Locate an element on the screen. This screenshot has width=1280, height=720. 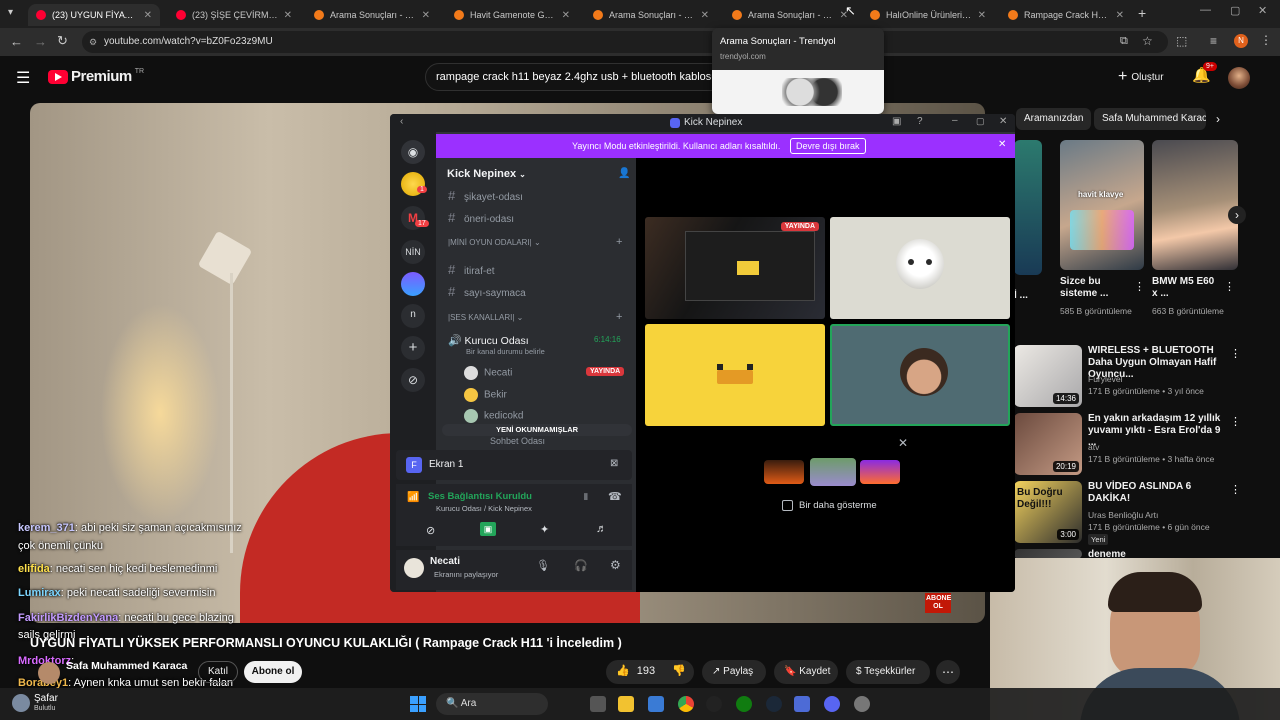
chip-from-search: Aramanızdan is located at coordinates (1054, 119).